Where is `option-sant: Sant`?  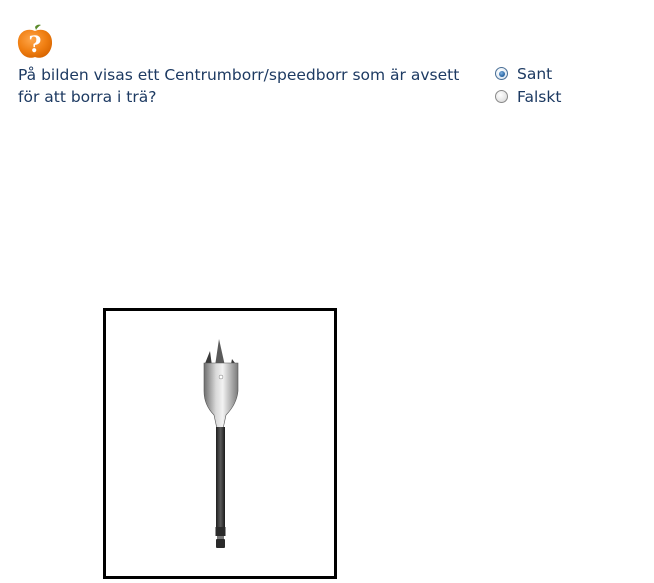 option-sant: Sant is located at coordinates (528, 73).